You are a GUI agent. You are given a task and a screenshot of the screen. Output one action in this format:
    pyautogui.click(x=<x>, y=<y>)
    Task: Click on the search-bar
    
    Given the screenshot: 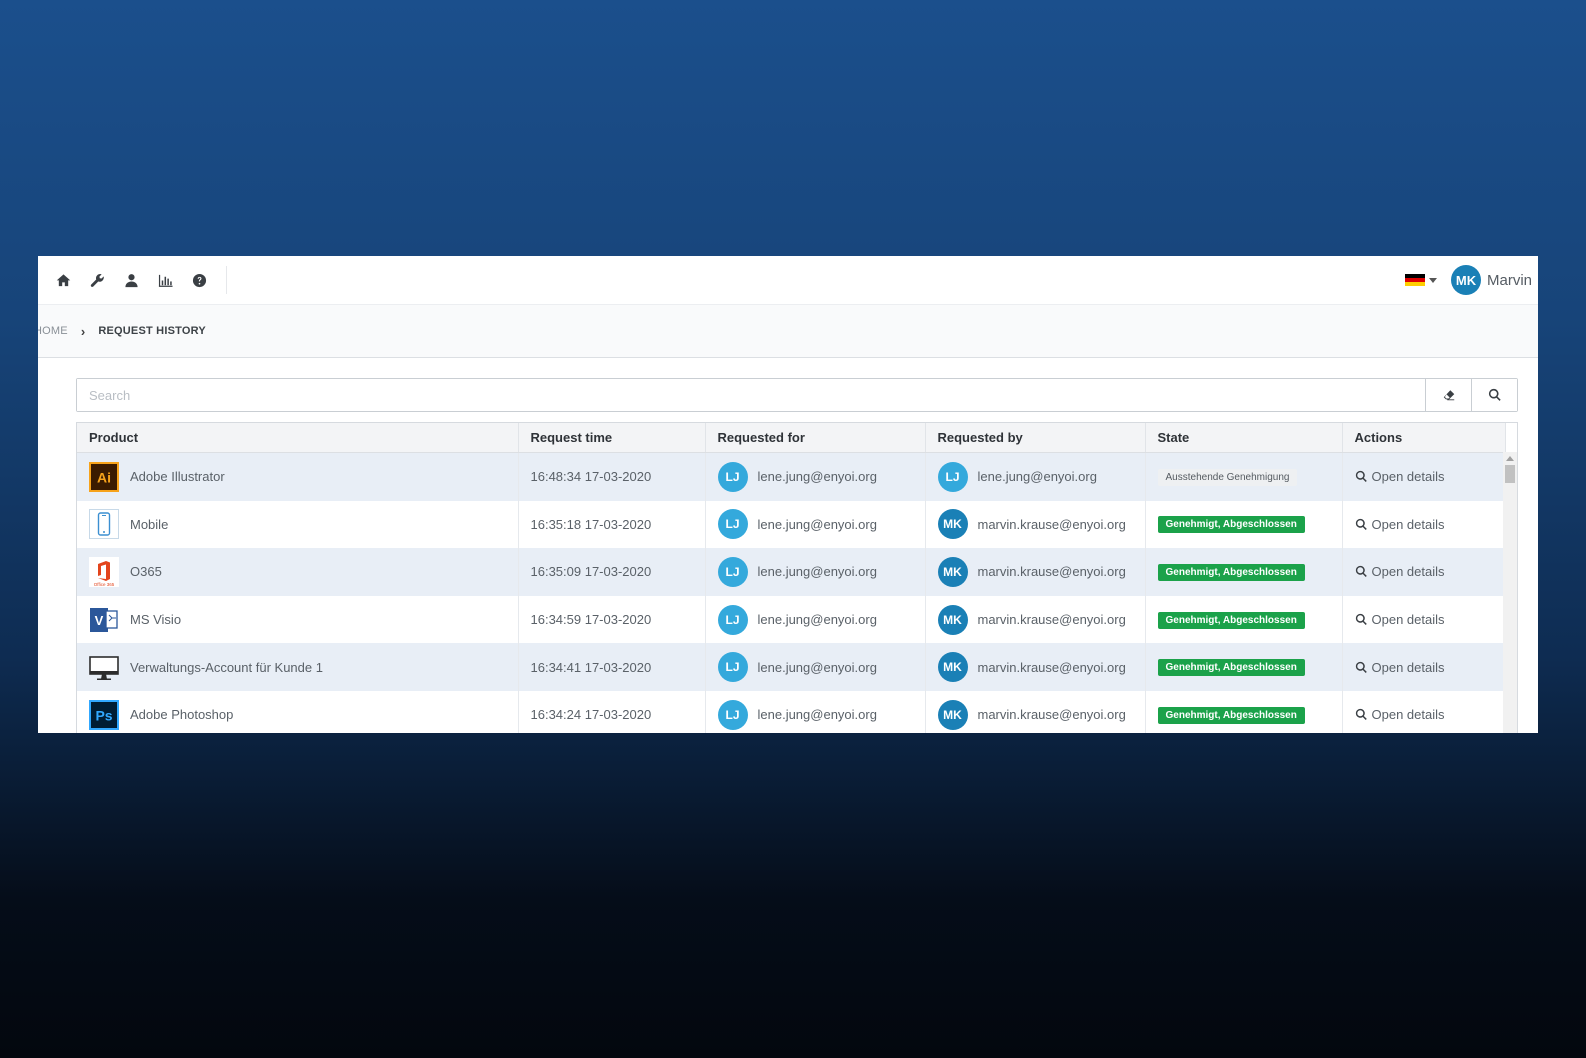 What is the action you would take?
    pyautogui.click(x=797, y=395)
    